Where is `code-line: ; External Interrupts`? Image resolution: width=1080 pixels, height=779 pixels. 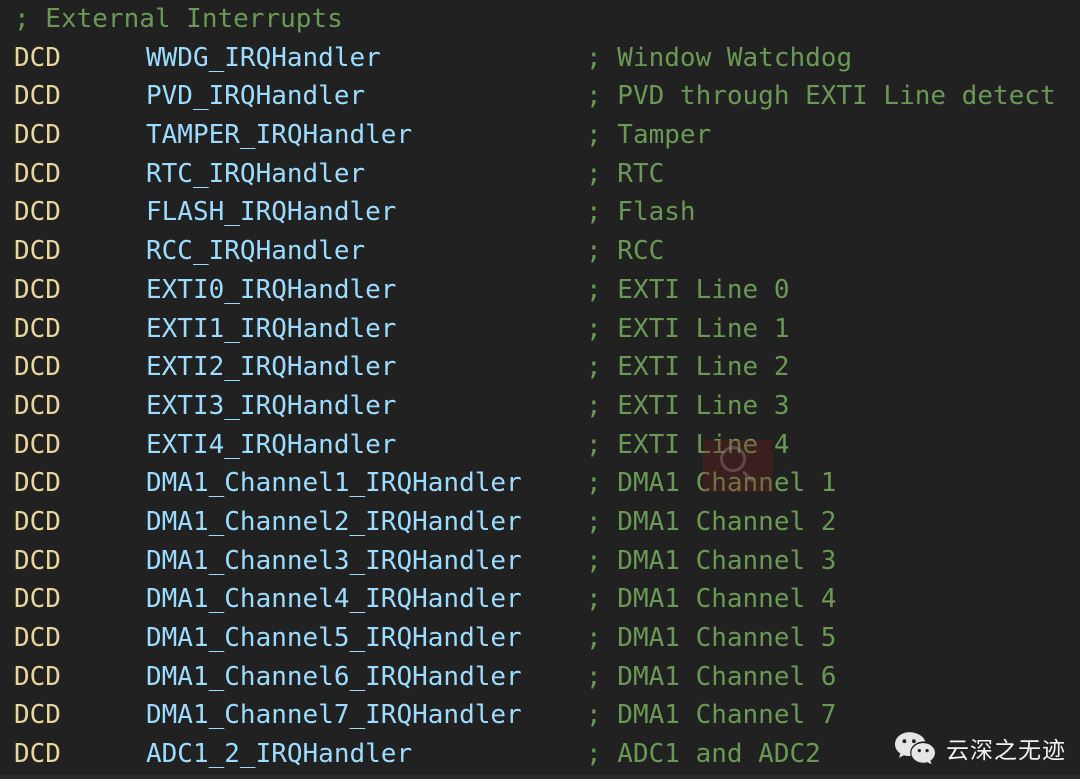
code-line: ; External Interrupts is located at coordinates (540, 19).